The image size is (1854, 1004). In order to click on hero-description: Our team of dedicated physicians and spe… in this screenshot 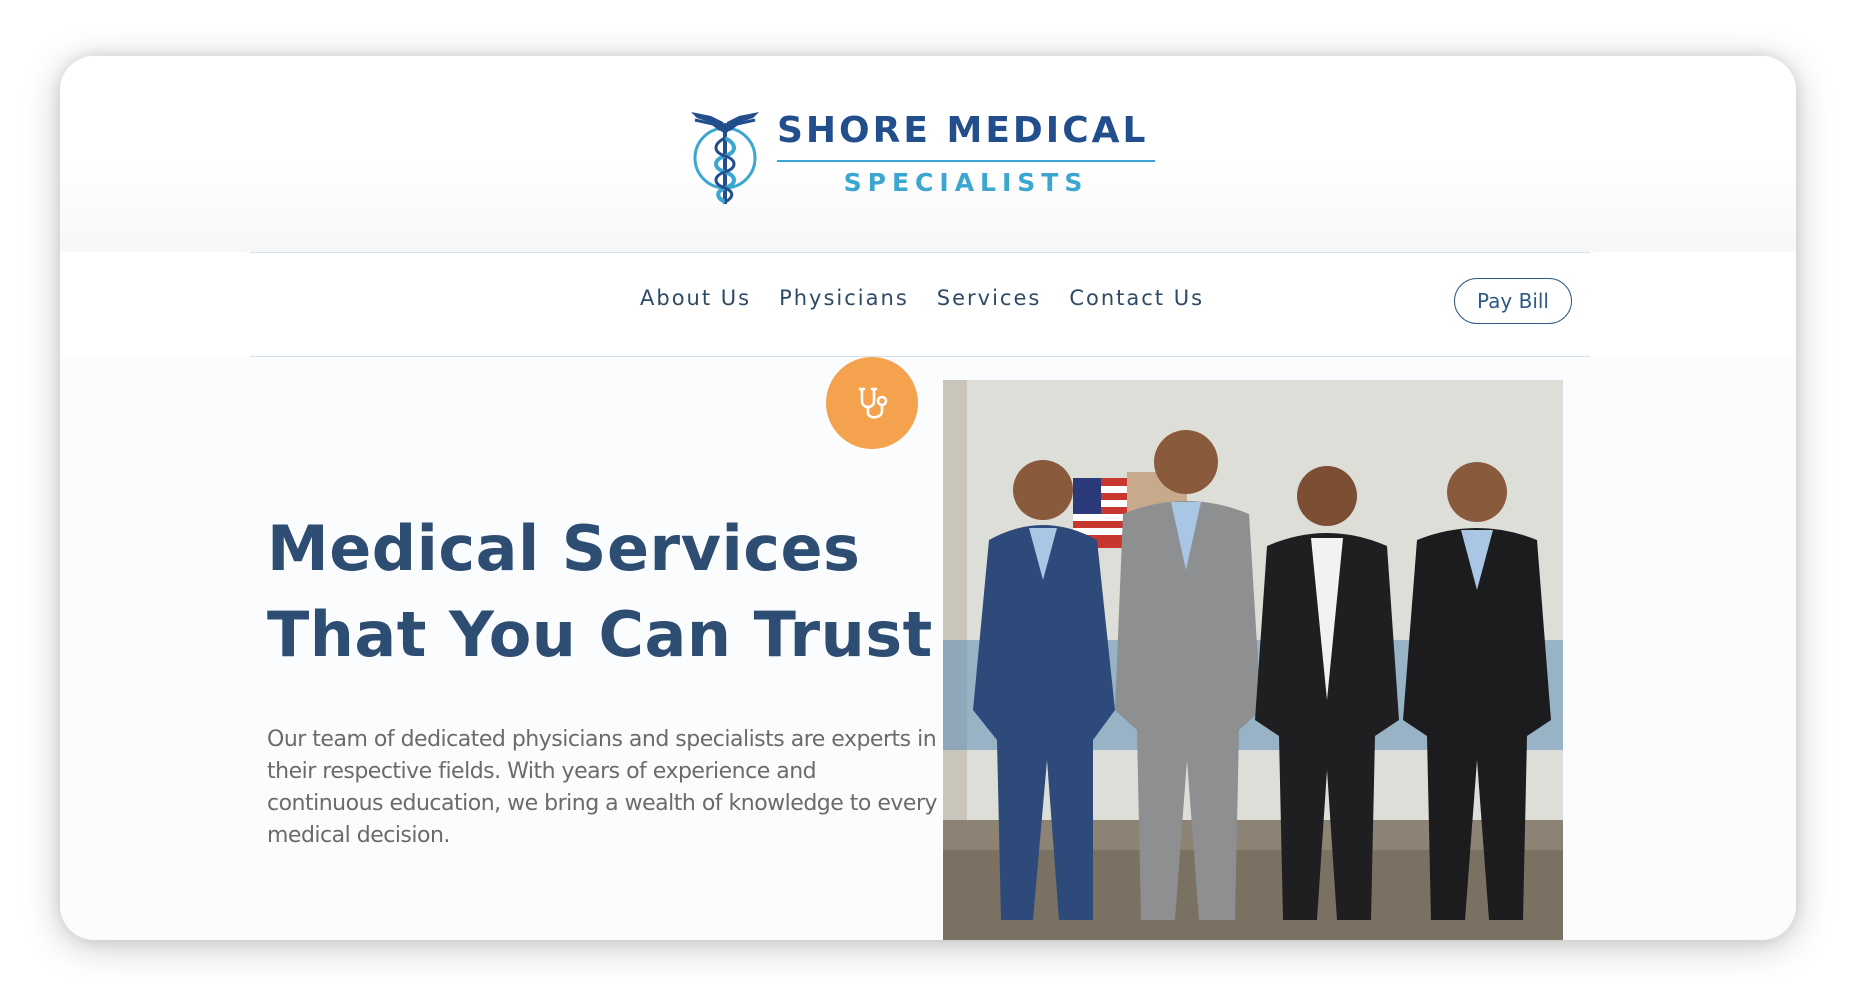, I will do `click(602, 787)`.